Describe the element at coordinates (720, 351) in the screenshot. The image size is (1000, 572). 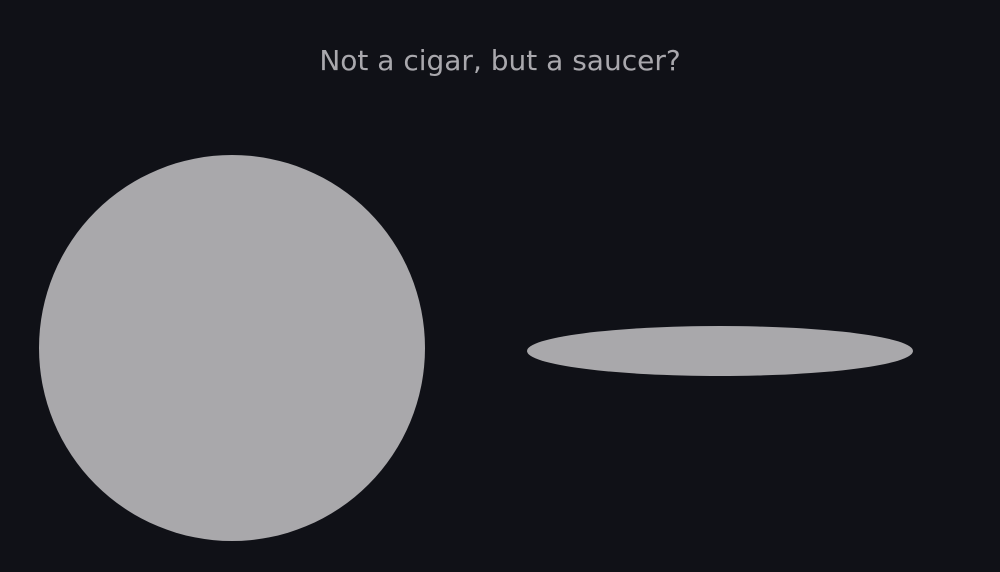
I see `saucer-ellipse-shape` at that location.